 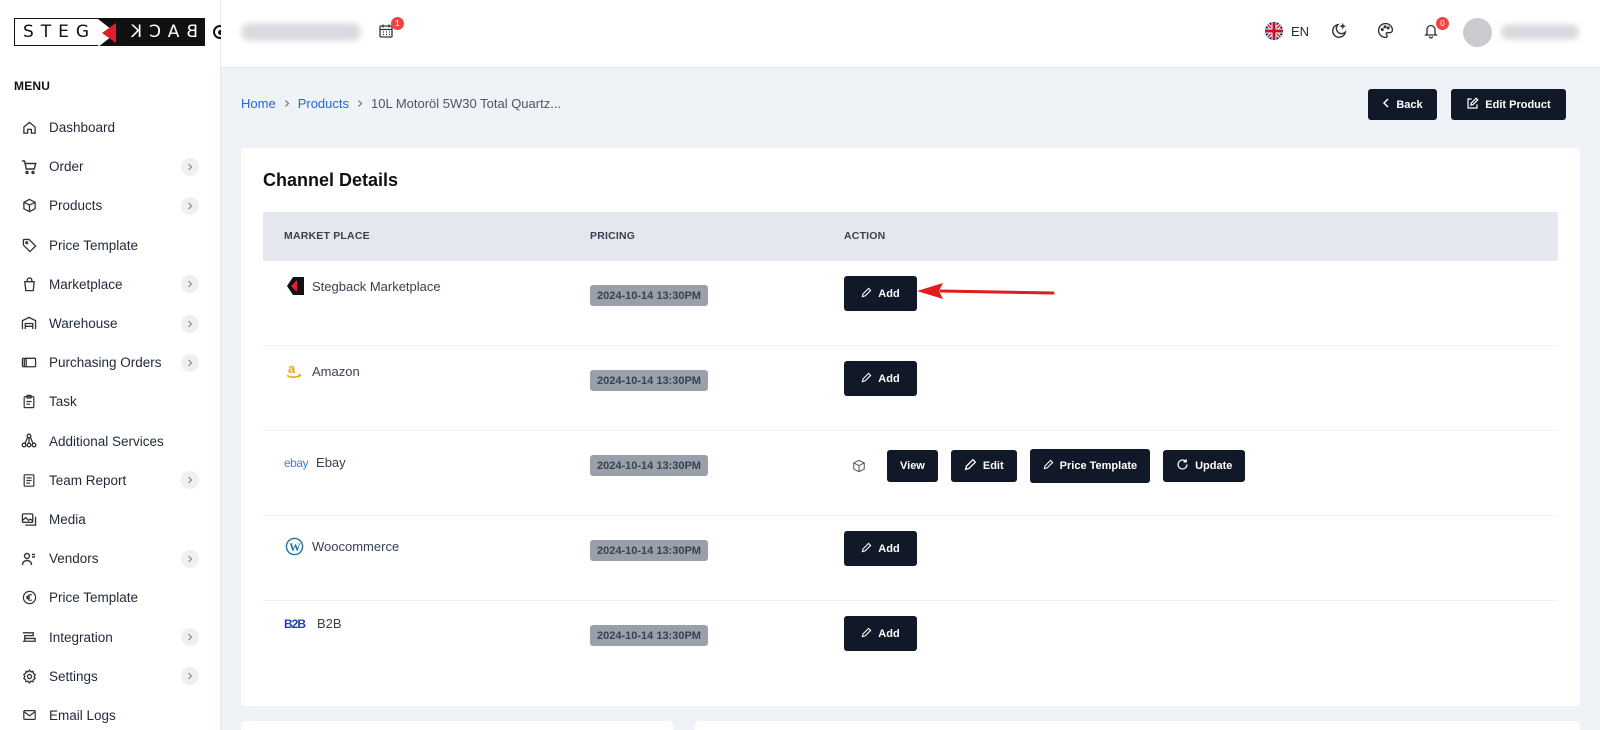 I want to click on update-label: Update, so click(x=1214, y=465).